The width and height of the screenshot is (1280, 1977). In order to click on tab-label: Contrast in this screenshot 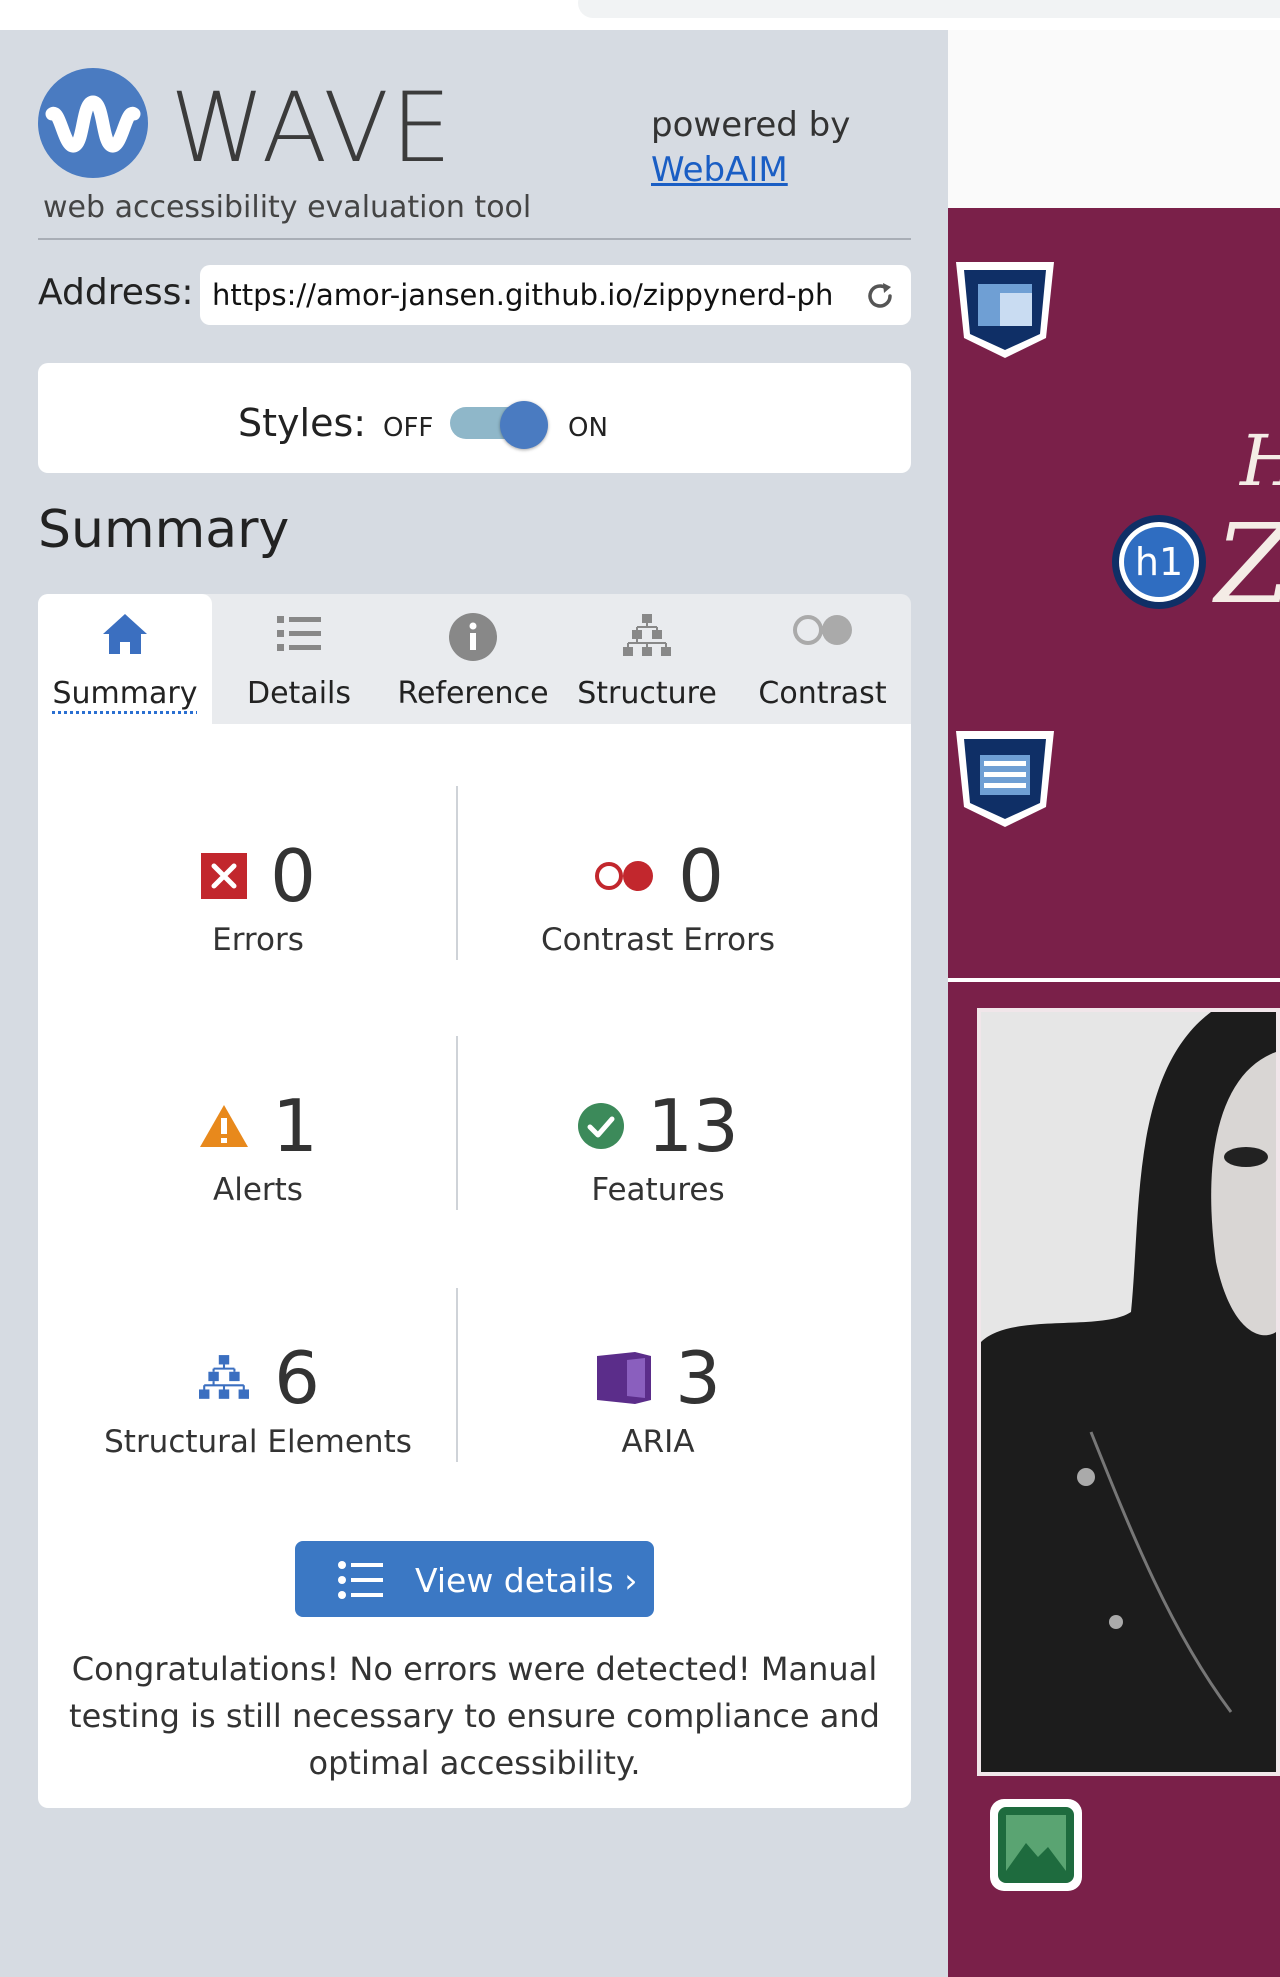, I will do `click(822, 693)`.